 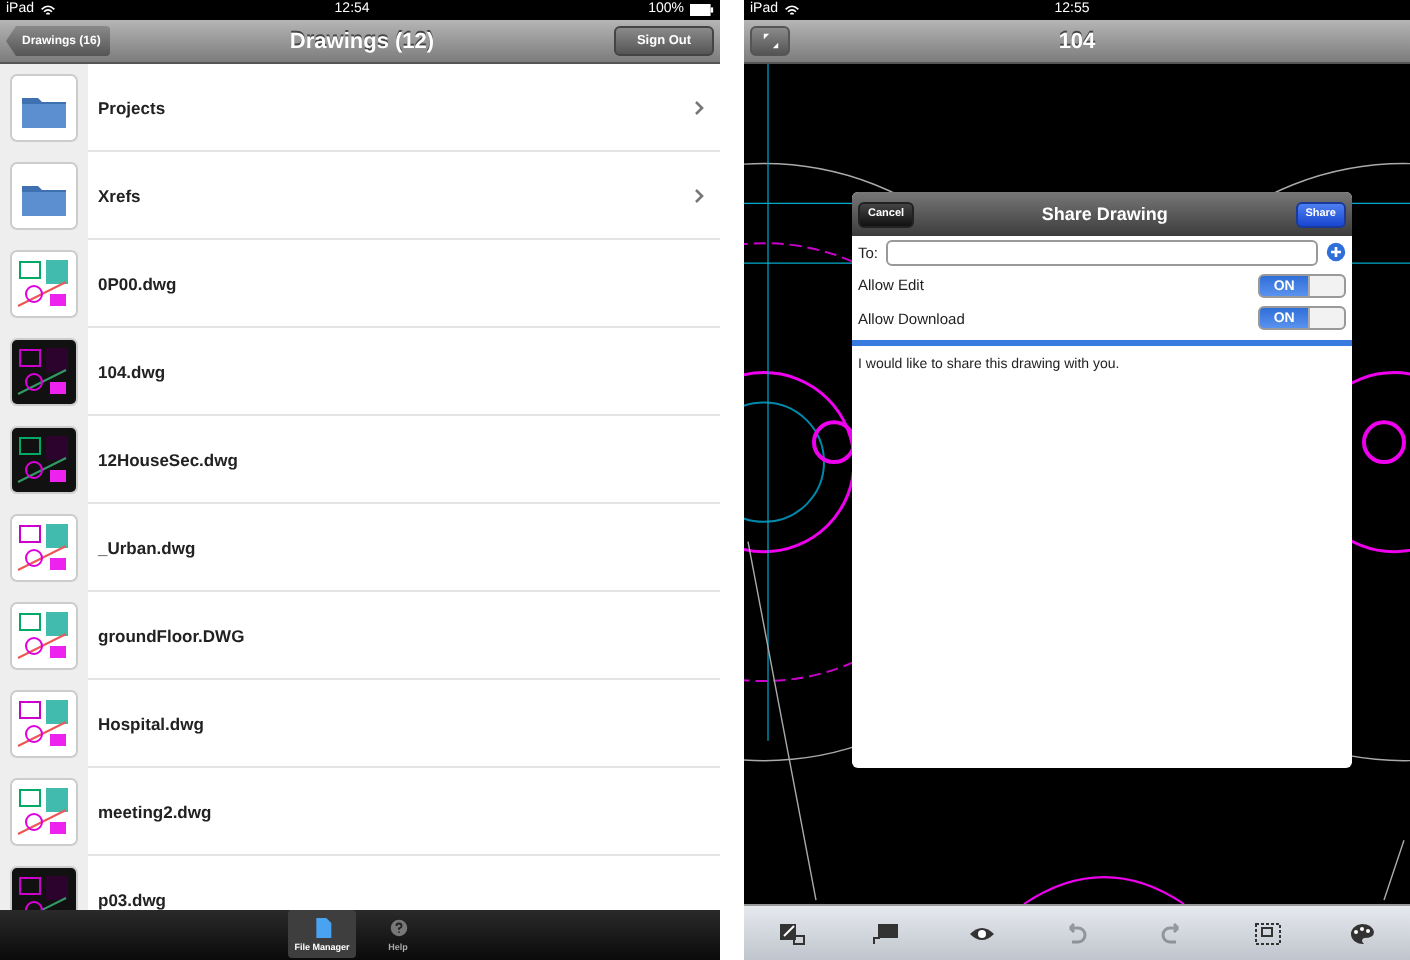 I want to click on help-icon, so click(x=398, y=927).